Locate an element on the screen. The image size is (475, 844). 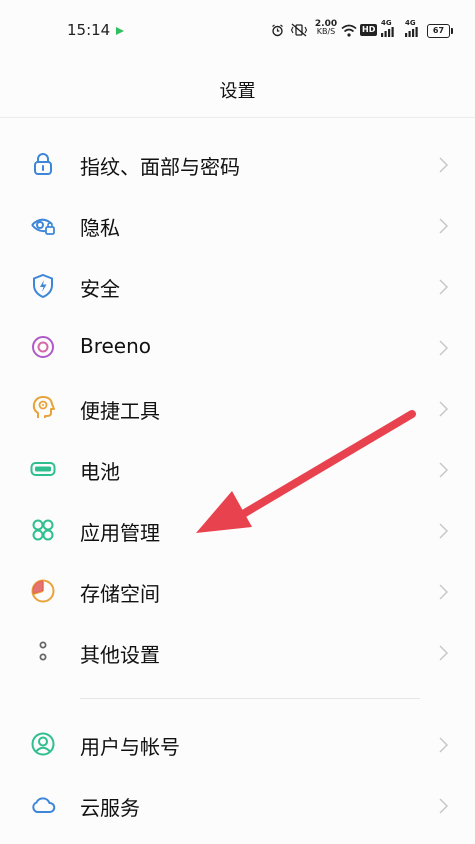
settings-item-convenience-tools: 便捷工具 is located at coordinates (237, 408).